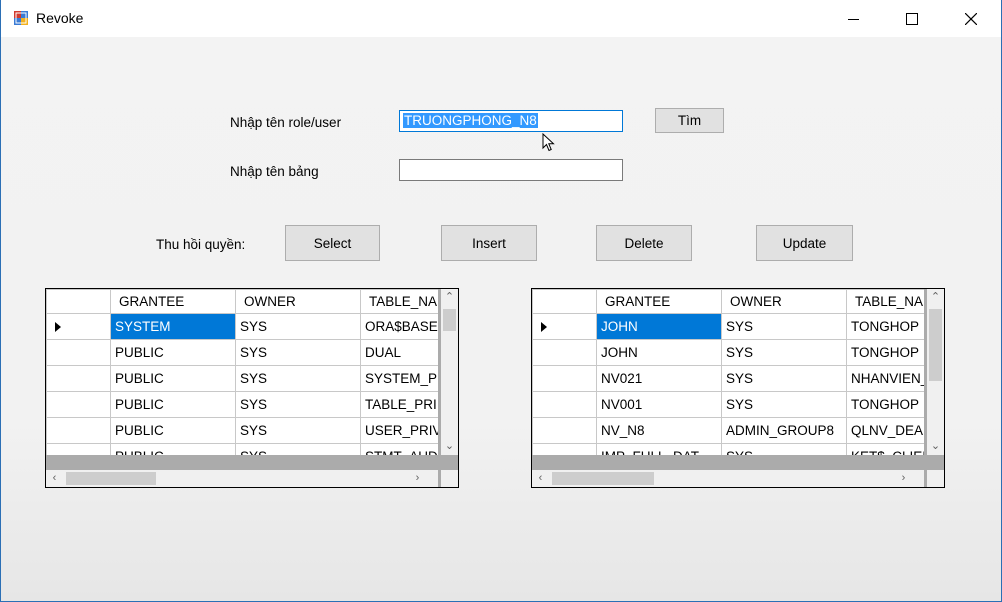 The height and width of the screenshot is (602, 1002). Describe the element at coordinates (784, 430) in the screenshot. I see `grid-cell: ADMIN_GROUP8` at that location.